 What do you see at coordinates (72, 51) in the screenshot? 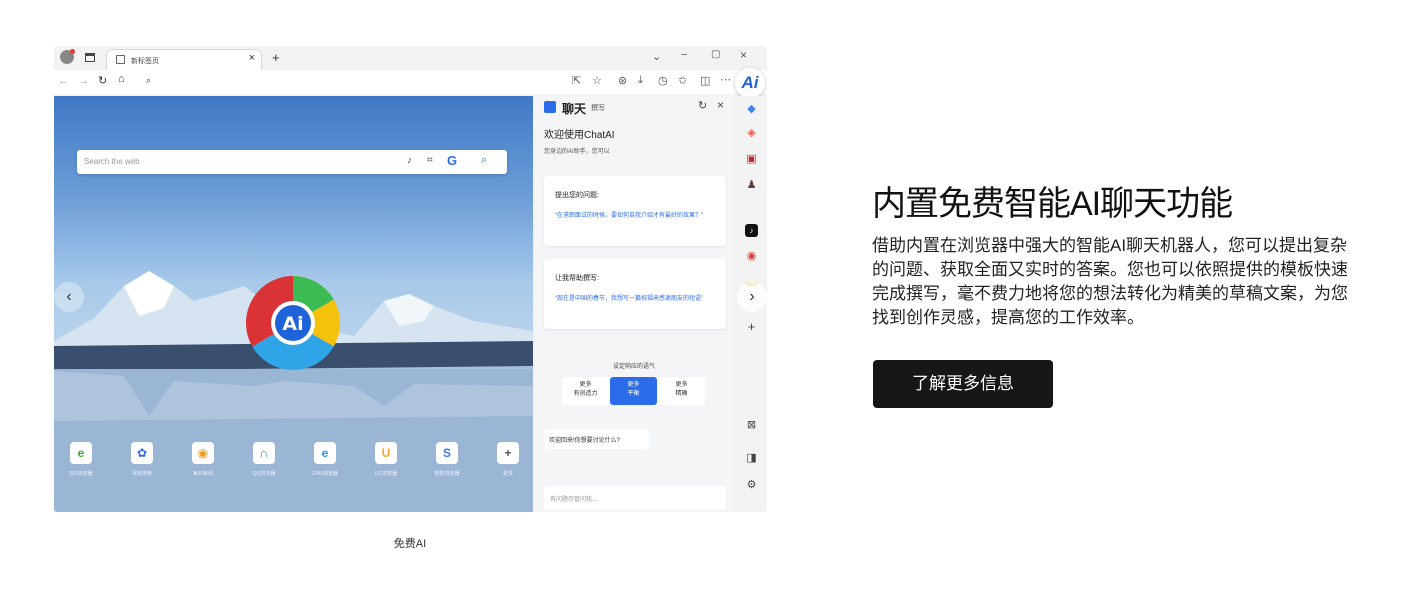
I see `notification-dot-icon` at bounding box center [72, 51].